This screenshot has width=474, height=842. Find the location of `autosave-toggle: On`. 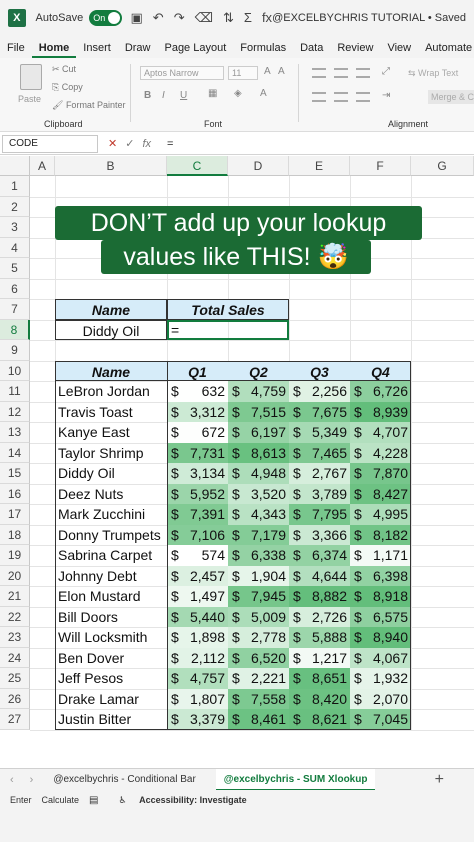

autosave-toggle: On is located at coordinates (106, 18).